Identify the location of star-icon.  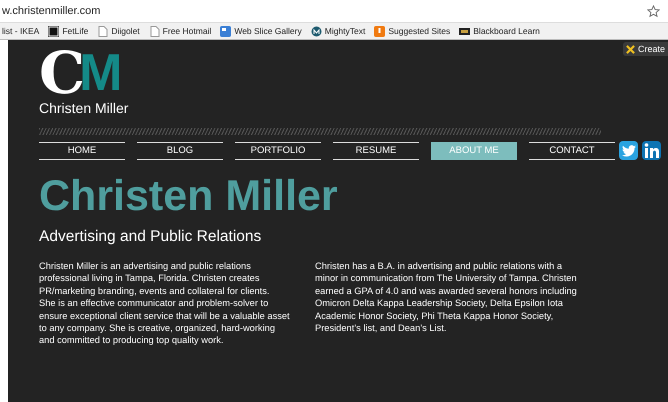
(653, 11).